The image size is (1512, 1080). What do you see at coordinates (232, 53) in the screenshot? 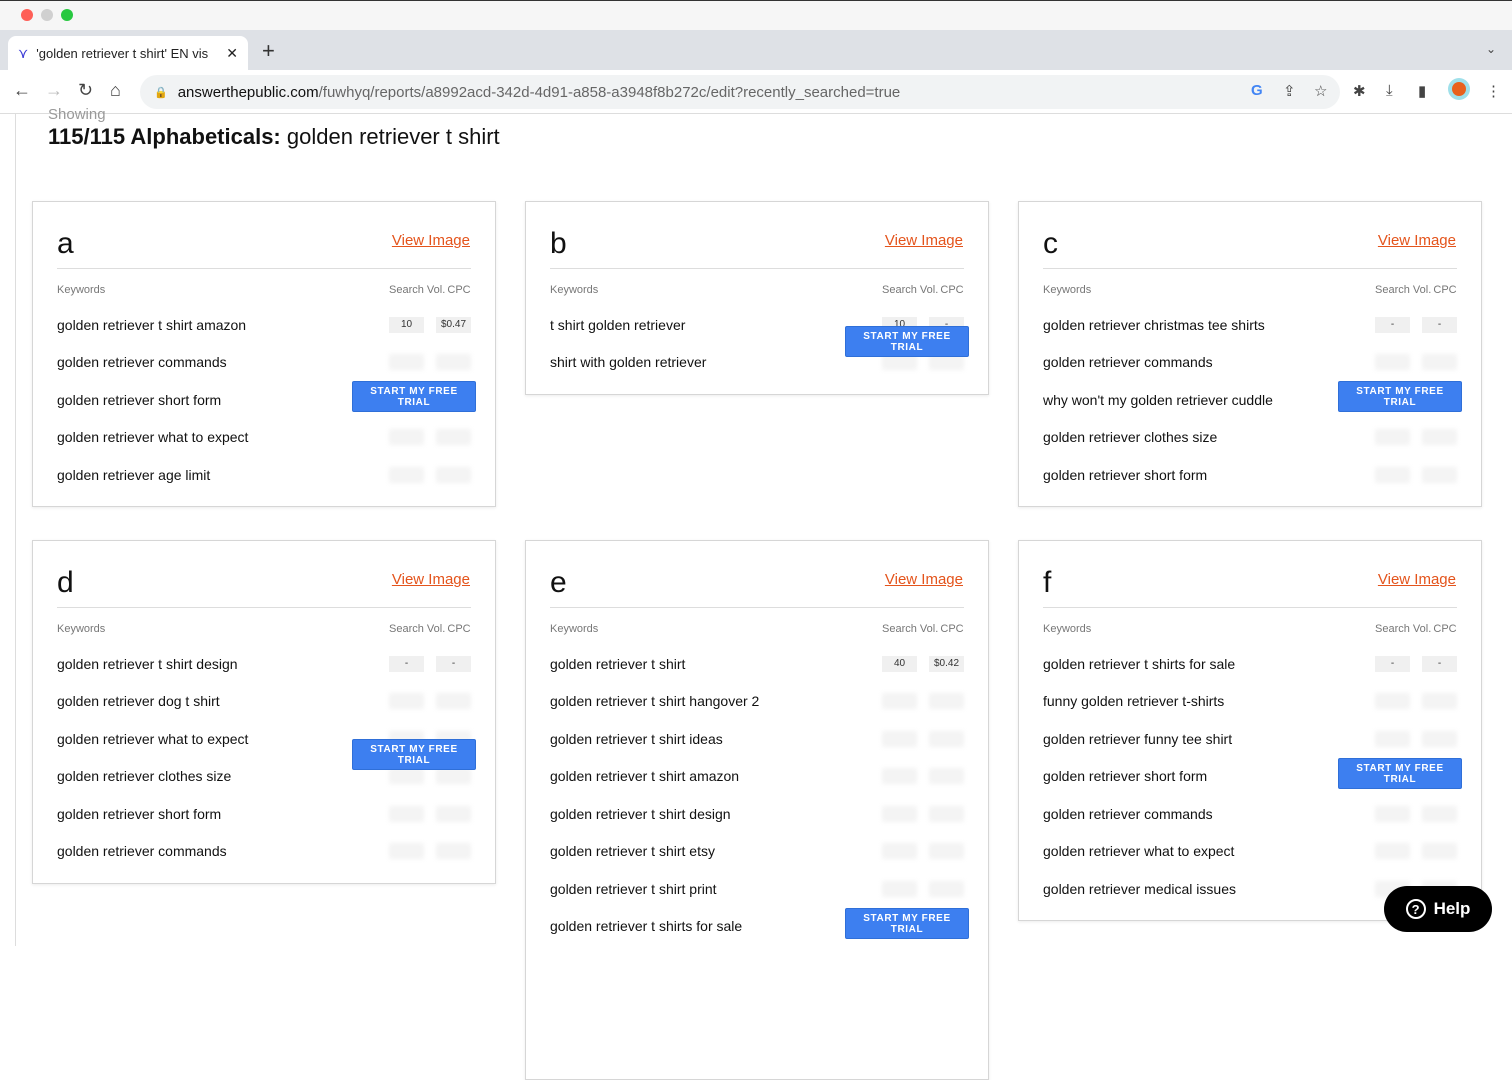
I see `close-tab-icon: ✕` at bounding box center [232, 53].